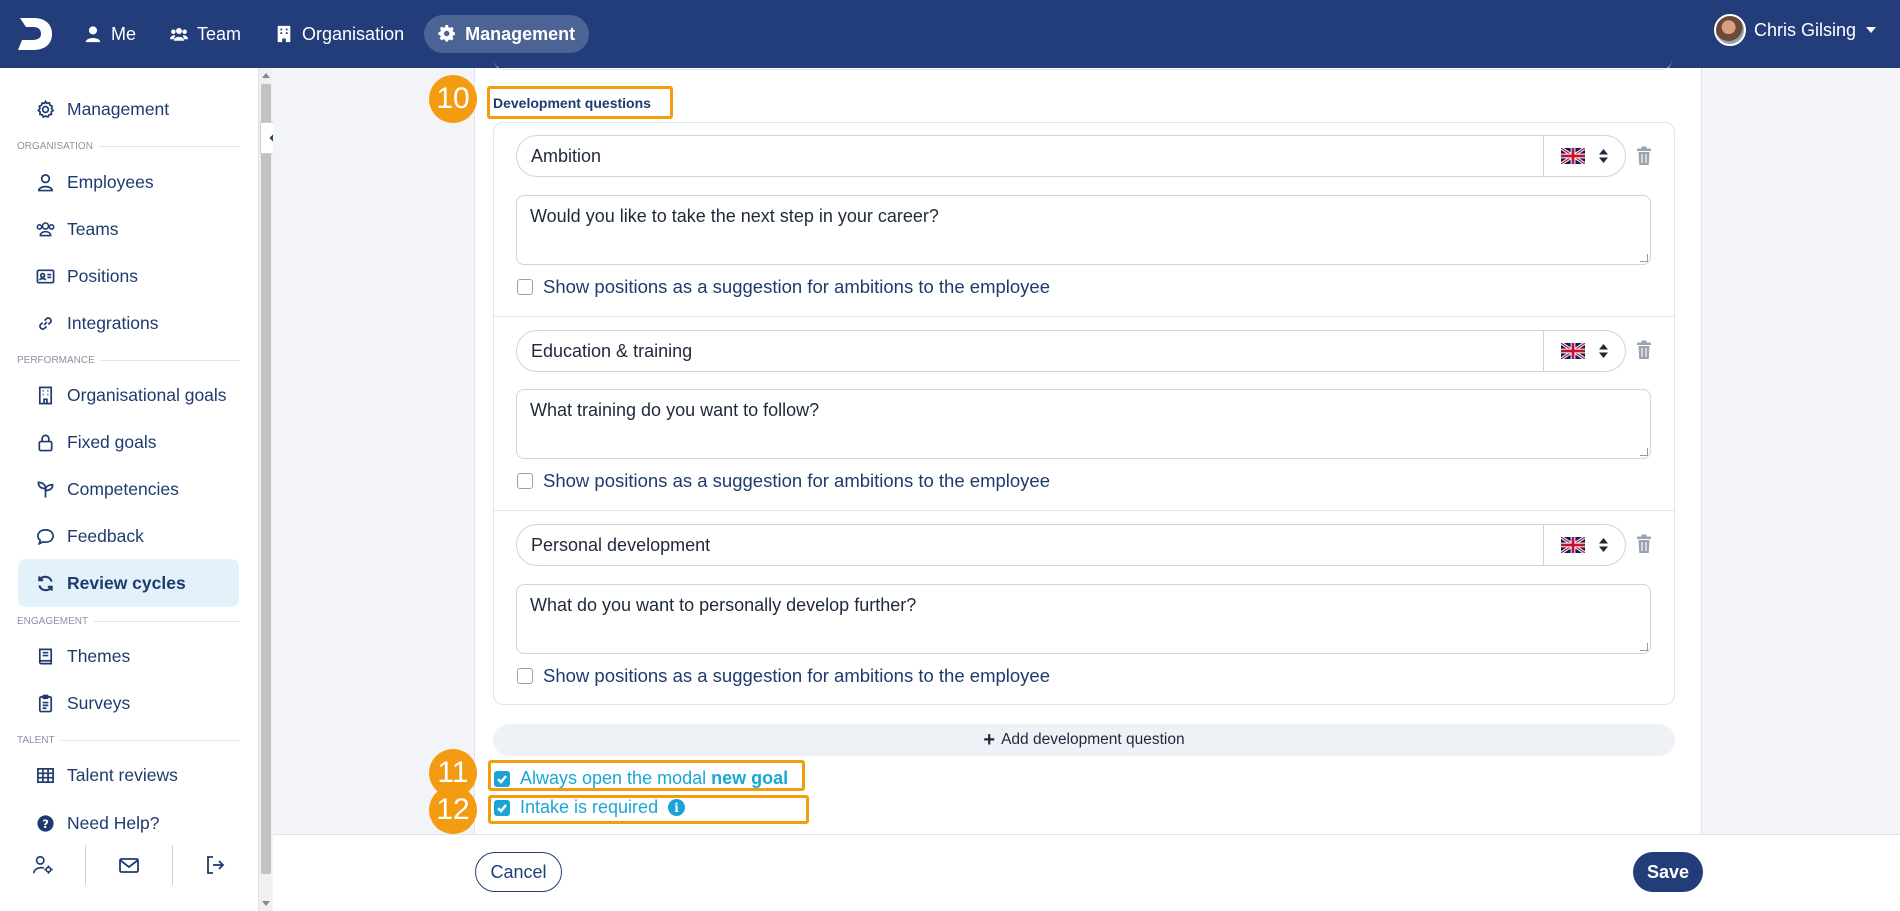  I want to click on user-menu: Chris Gilsing, so click(1794, 30).